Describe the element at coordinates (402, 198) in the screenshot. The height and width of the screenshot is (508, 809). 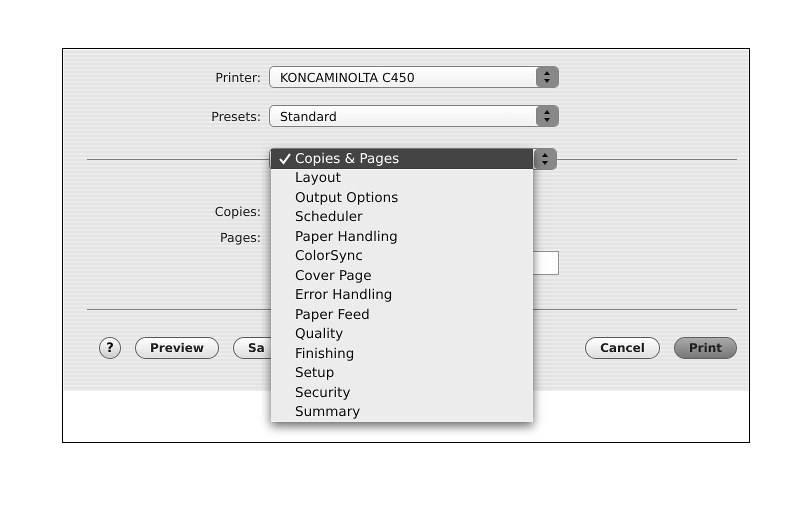
I see `menu-item: Output Options` at that location.